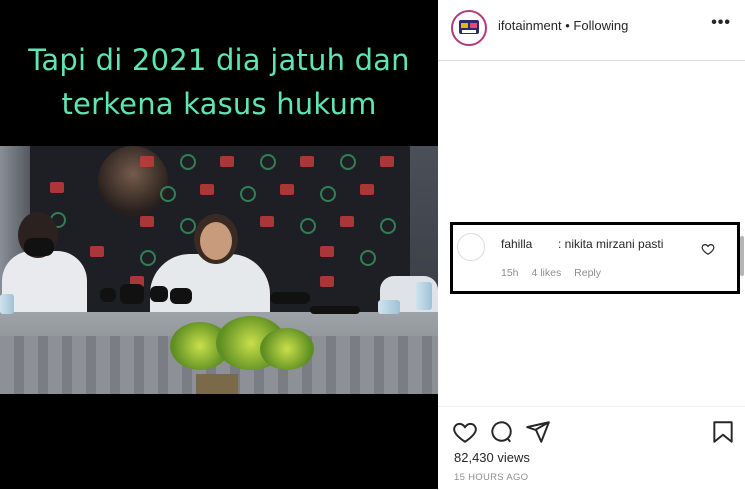 The height and width of the screenshot is (490, 745). What do you see at coordinates (219, 104) in the screenshot?
I see `caption-line-2: terkena kasus hukum` at bounding box center [219, 104].